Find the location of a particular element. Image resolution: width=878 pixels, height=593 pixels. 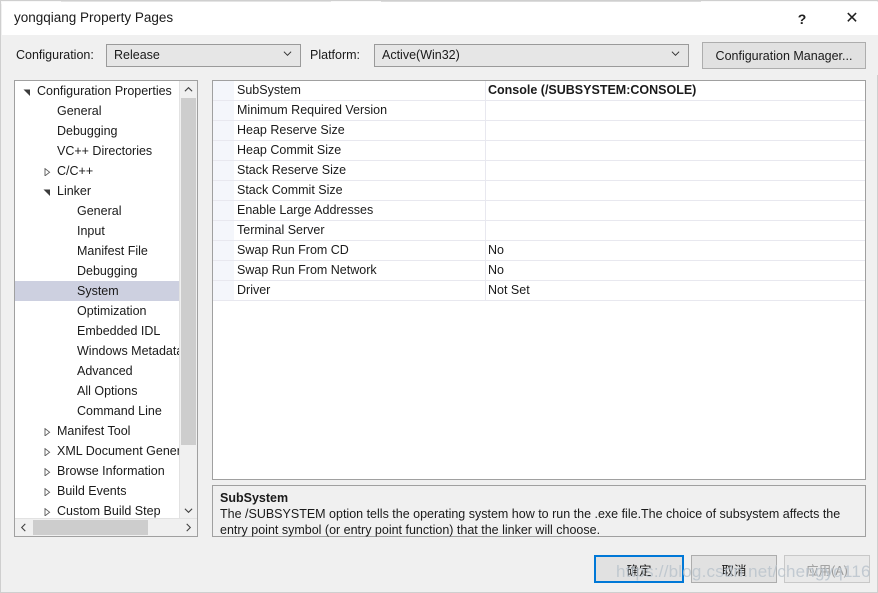

tree-horizontal-scroll-thumb is located at coordinates (90, 527).